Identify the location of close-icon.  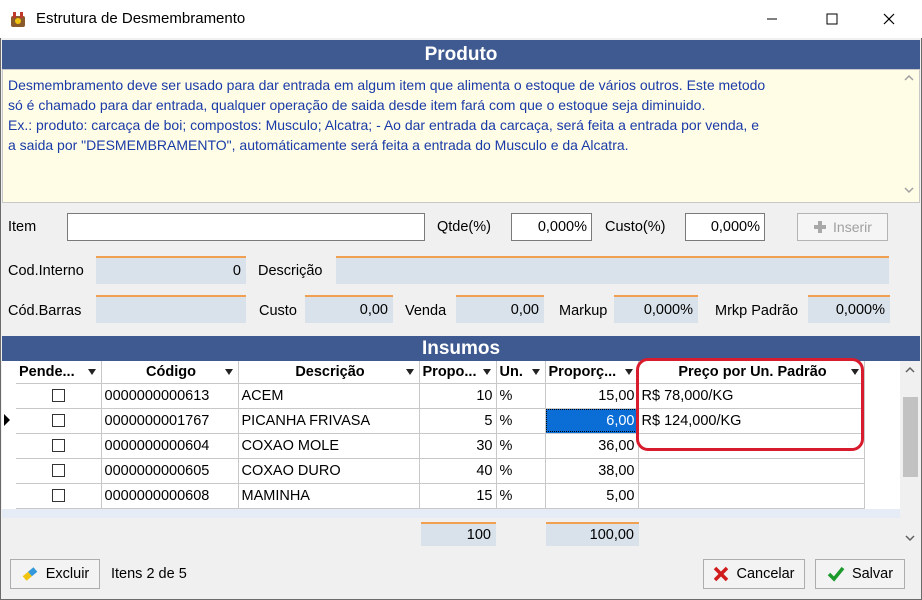
(889, 19).